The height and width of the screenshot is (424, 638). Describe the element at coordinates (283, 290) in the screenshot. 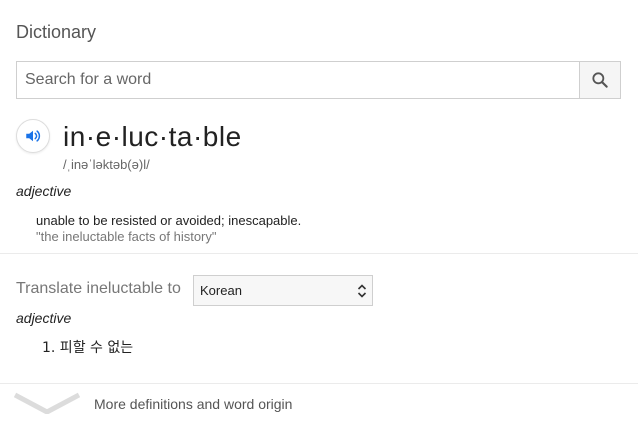

I see `language-select: Korean` at that location.